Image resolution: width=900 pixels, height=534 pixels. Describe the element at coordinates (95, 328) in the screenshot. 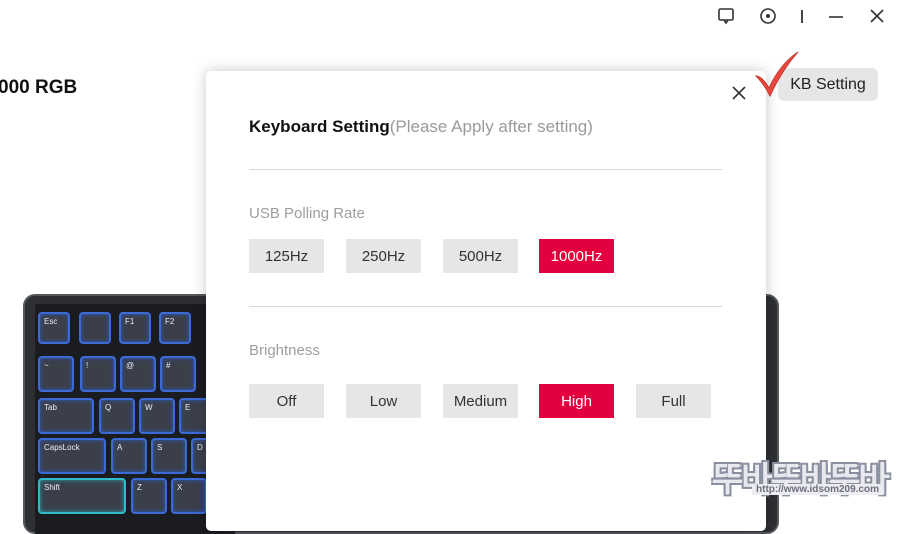

I see `key-fn-symbol` at that location.